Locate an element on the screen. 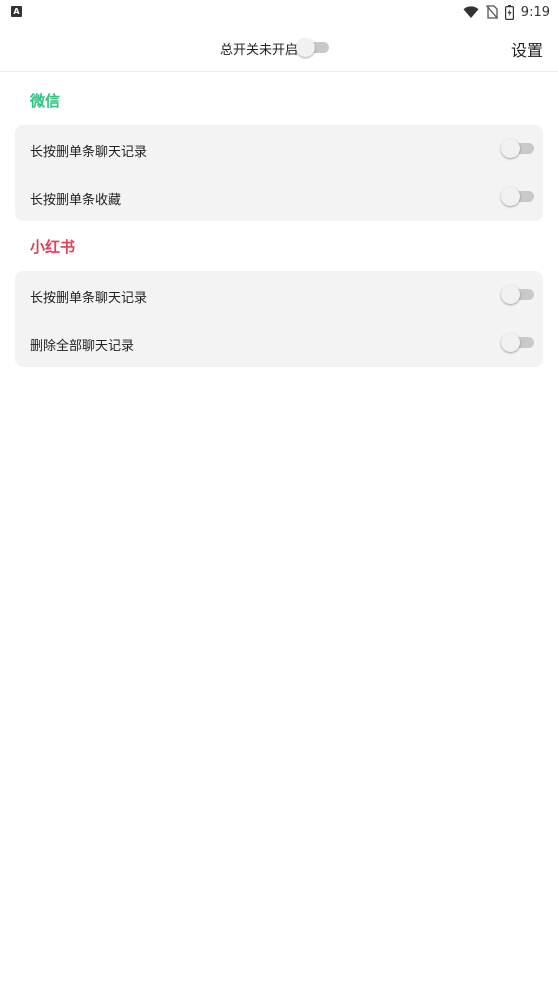 This screenshot has height=996, width=558. settings-button: 设置 is located at coordinates (527, 49).